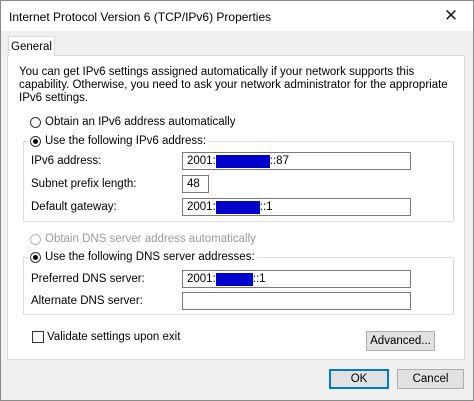 This screenshot has height=401, width=474. I want to click on radio-use-following-dns: Use the following DNS server addresses:, so click(142, 257).